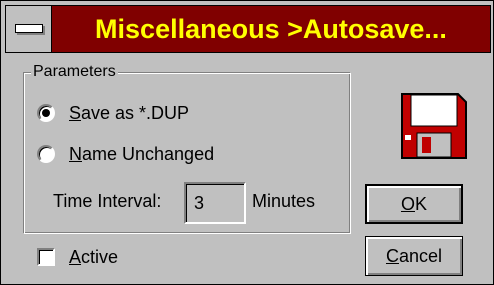 Image resolution: width=494 pixels, height=285 pixels. Describe the element at coordinates (46, 113) in the screenshot. I see `save-as-dup-radio` at that location.